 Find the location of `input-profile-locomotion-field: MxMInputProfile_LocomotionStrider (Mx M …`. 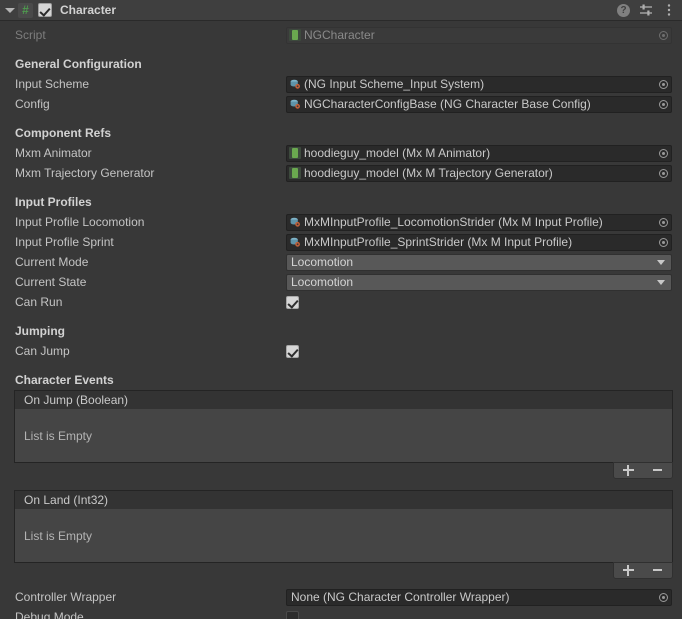

input-profile-locomotion-field: MxMInputProfile_LocomotionStrider (Mx M … is located at coordinates (479, 222).